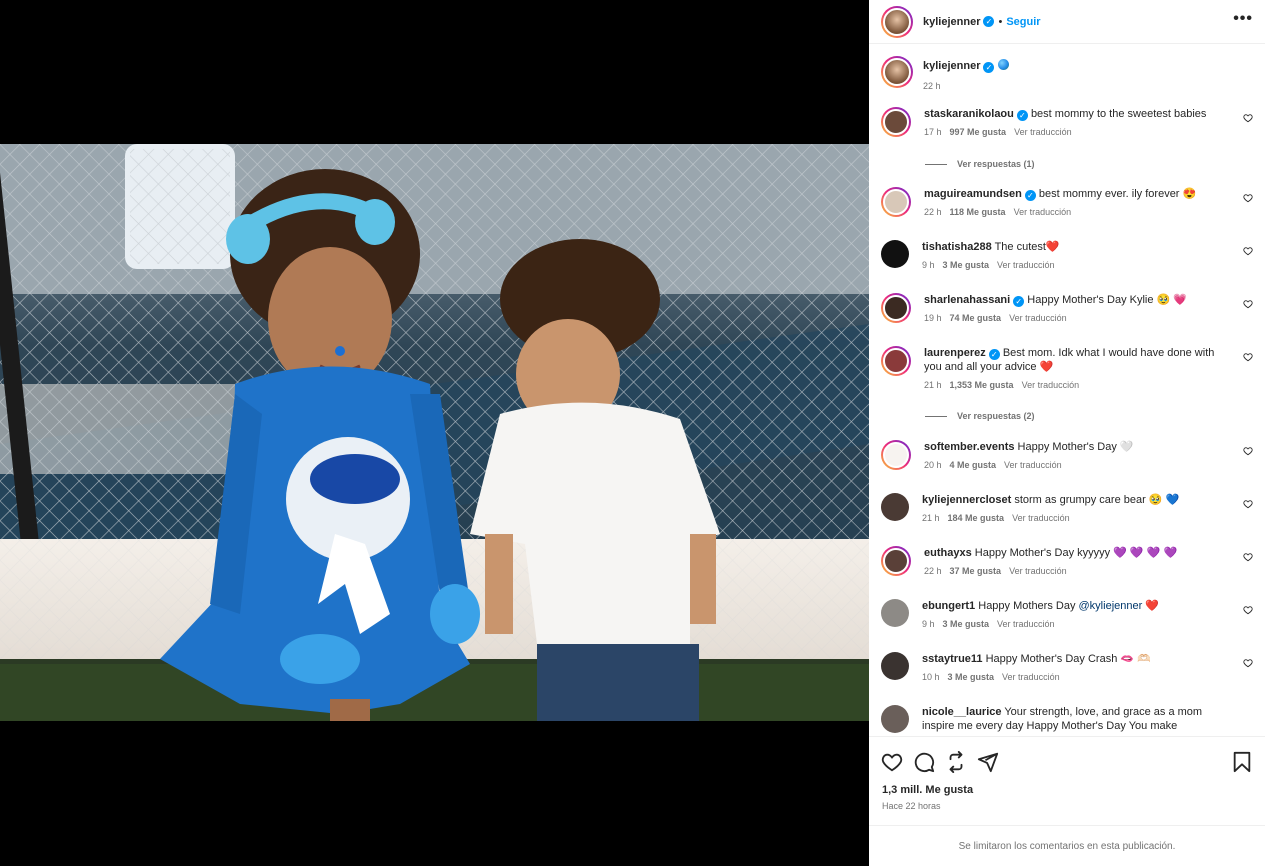 The height and width of the screenshot is (866, 1265). Describe the element at coordinates (952, 659) in the screenshot. I see `comment-username: sstaytrue11` at that location.